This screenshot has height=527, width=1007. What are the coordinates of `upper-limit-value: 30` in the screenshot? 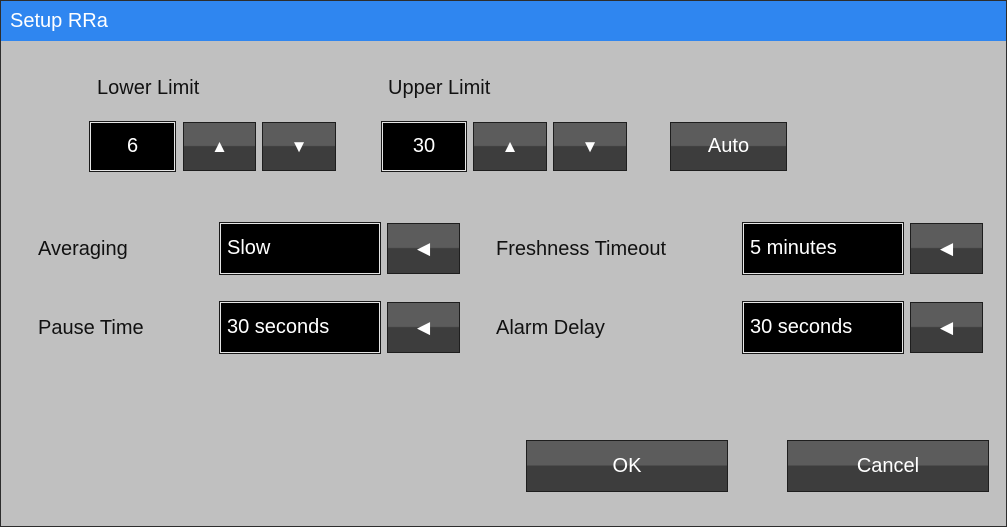 It's located at (424, 146).